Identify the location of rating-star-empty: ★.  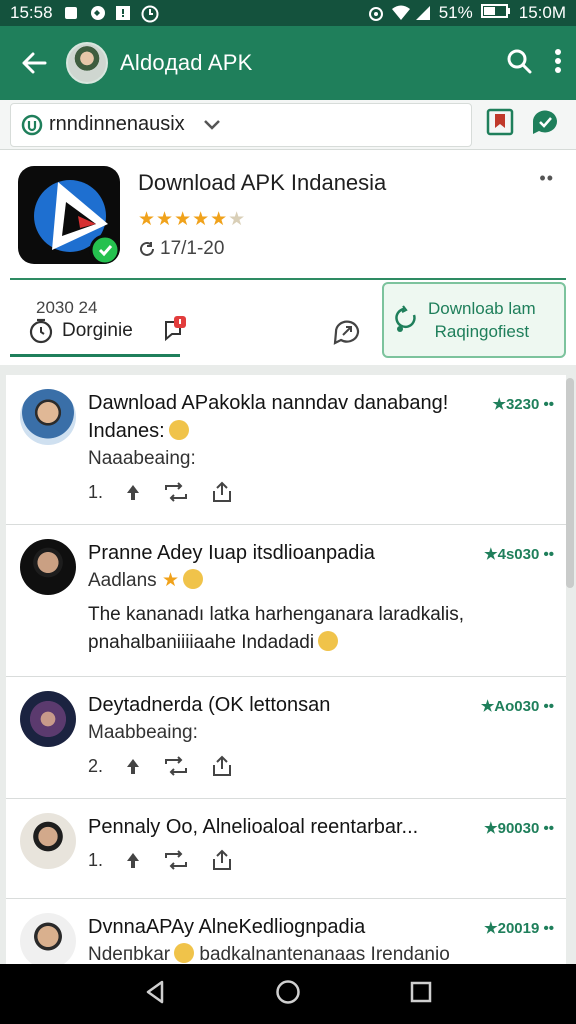
(237, 219).